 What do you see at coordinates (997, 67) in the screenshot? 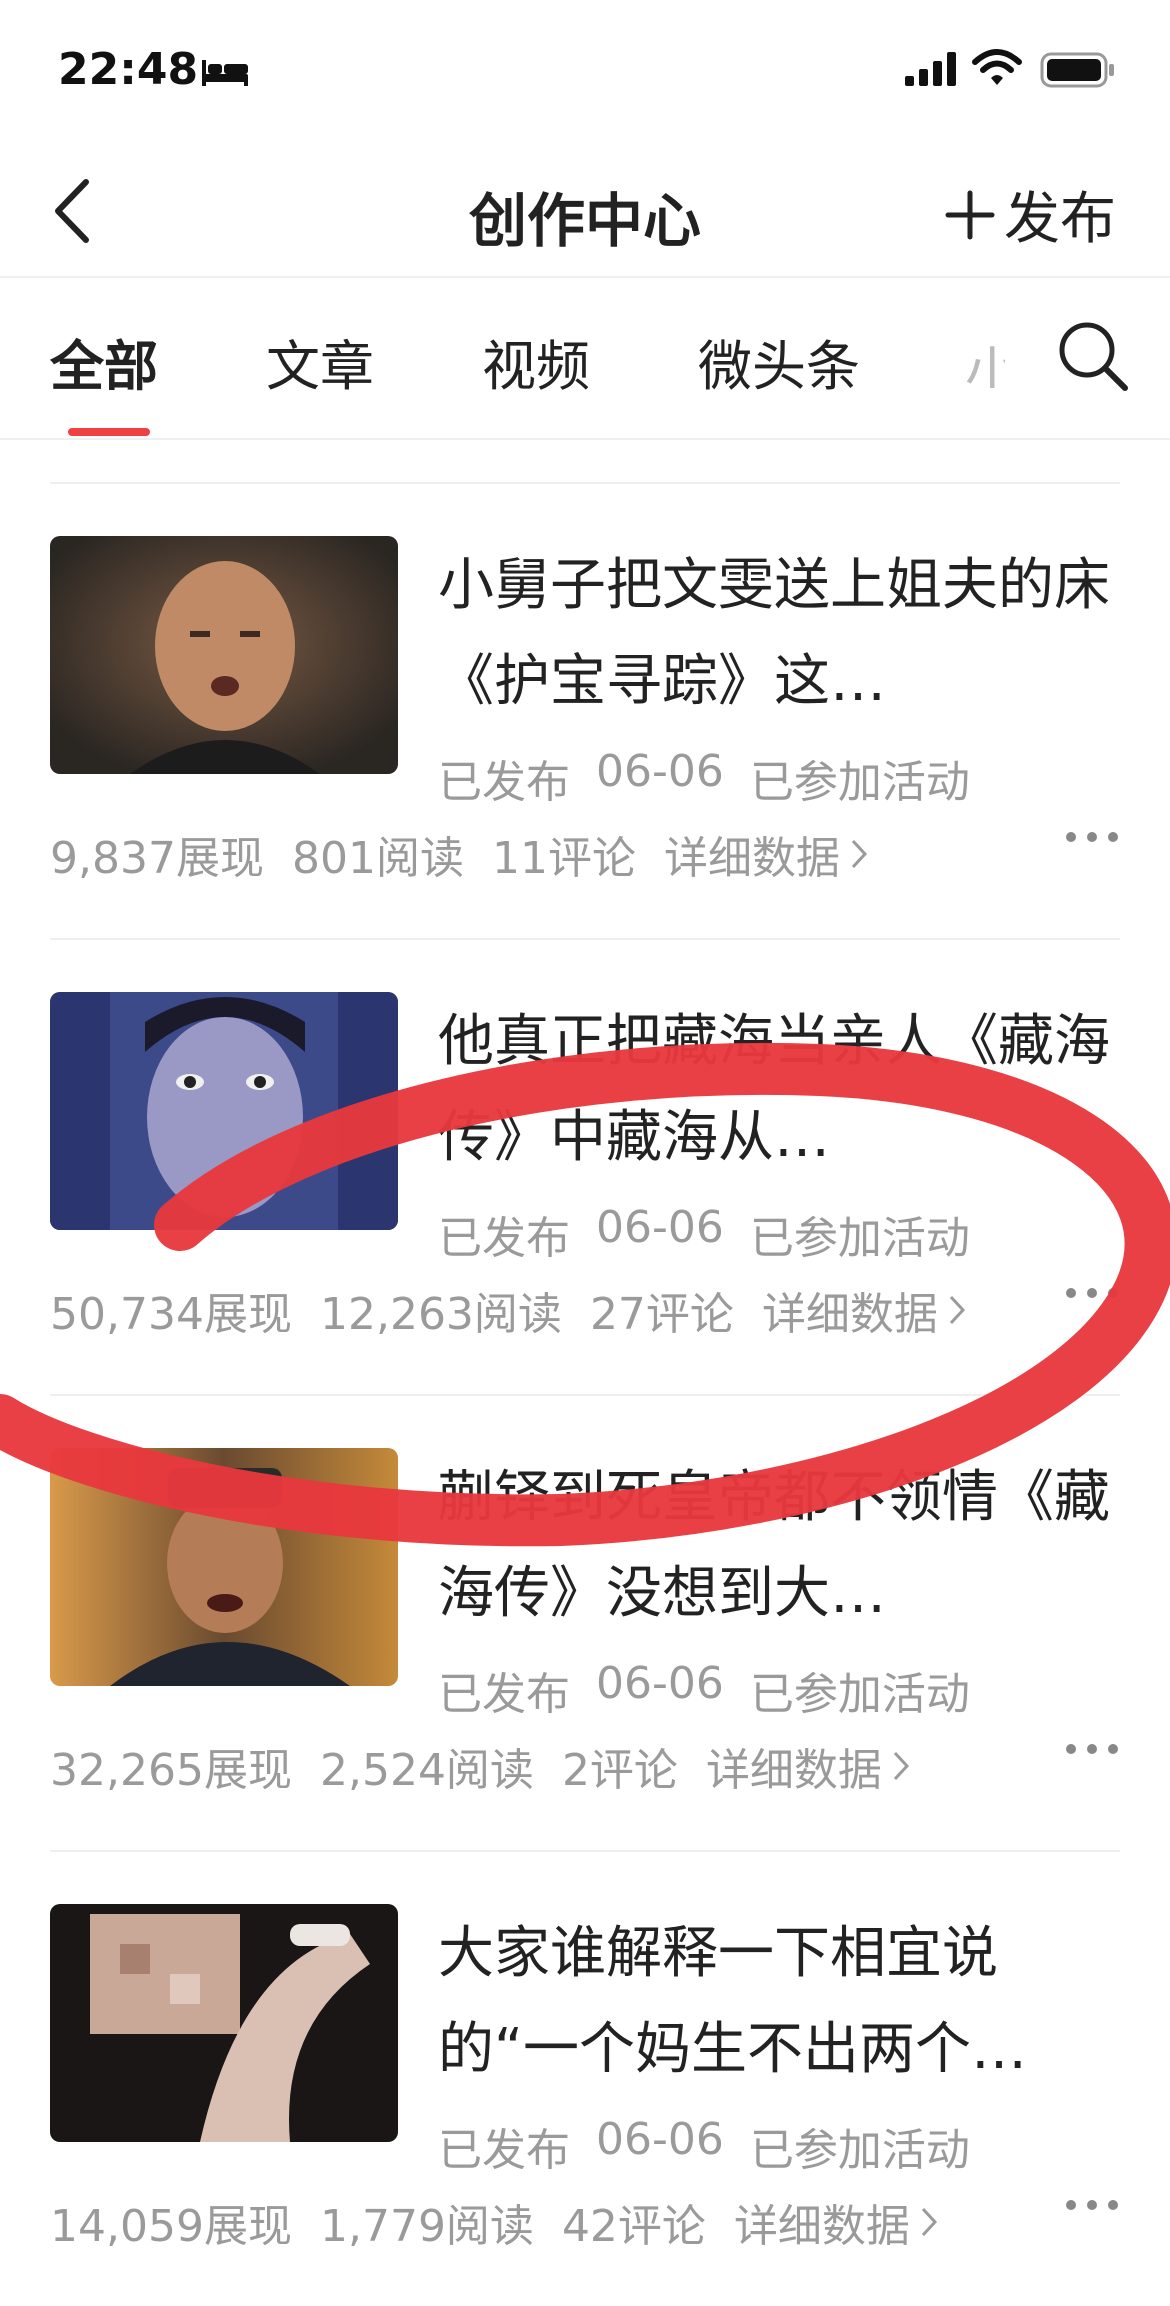
I see `wifi-icon` at bounding box center [997, 67].